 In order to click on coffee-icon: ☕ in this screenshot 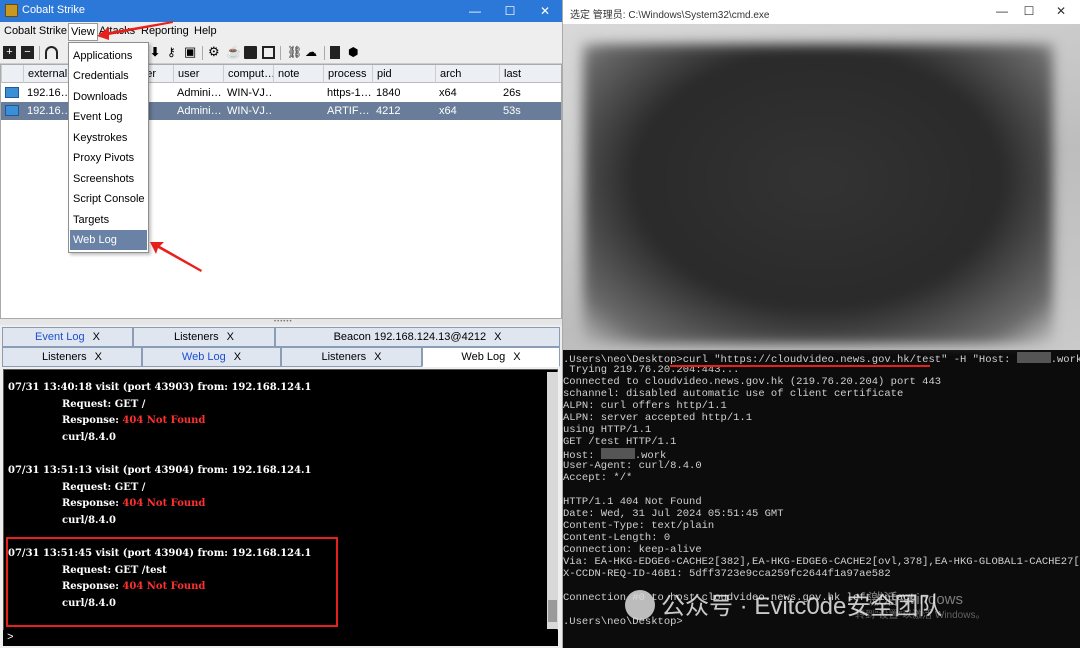, I will do `click(233, 52)`.